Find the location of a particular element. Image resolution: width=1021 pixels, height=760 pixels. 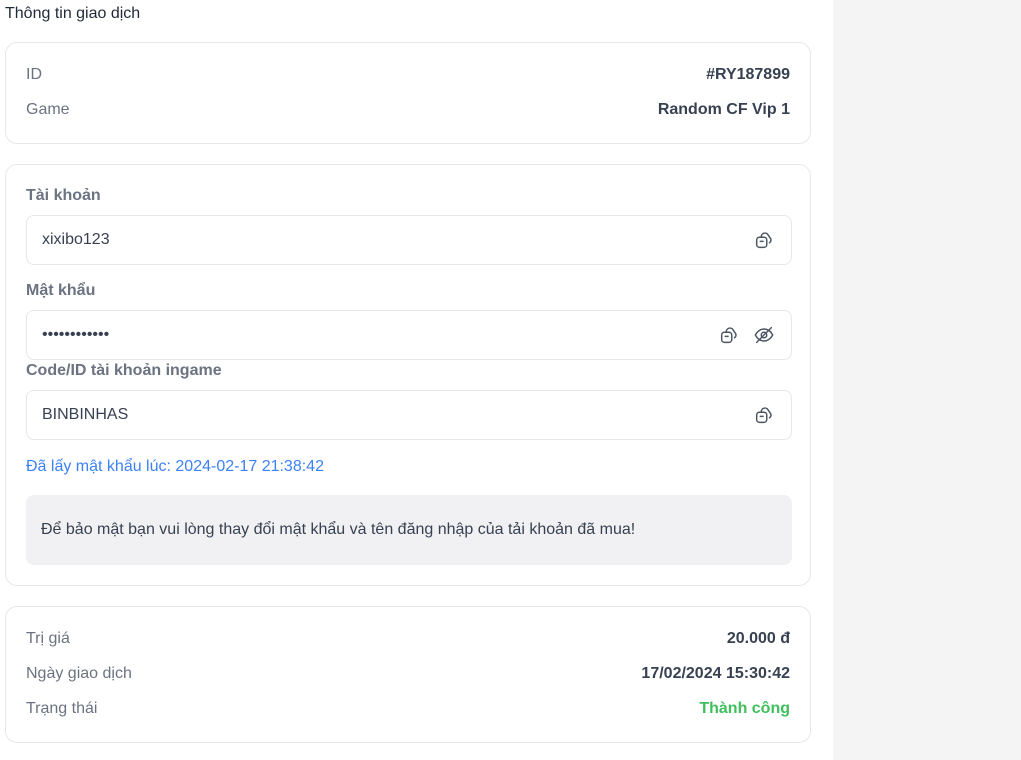

password-label: Mật khẩu is located at coordinates (61, 290).